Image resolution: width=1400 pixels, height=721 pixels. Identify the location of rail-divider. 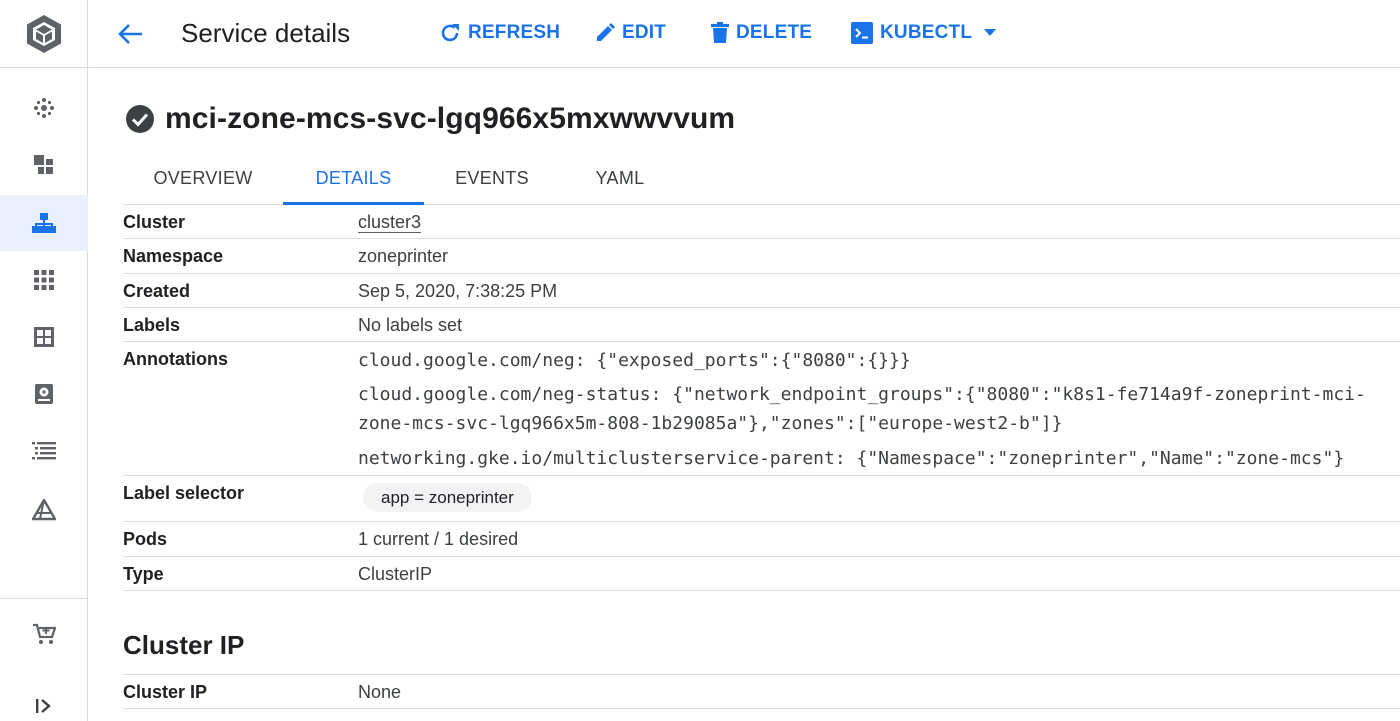
(44, 598).